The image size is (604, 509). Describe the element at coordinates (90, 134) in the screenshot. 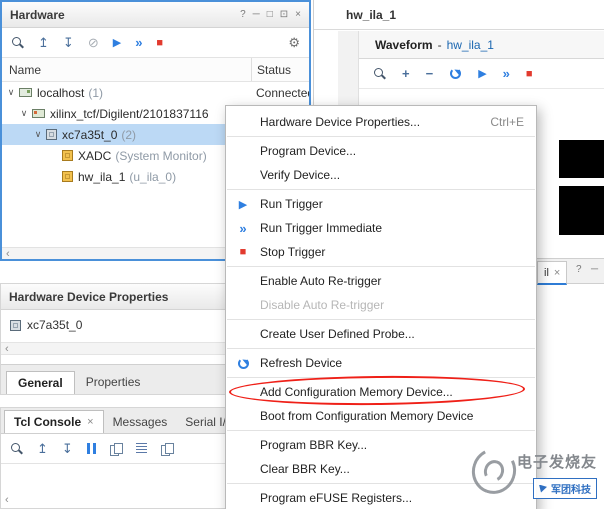

I see `tree-label: xc7a35t_0` at that location.